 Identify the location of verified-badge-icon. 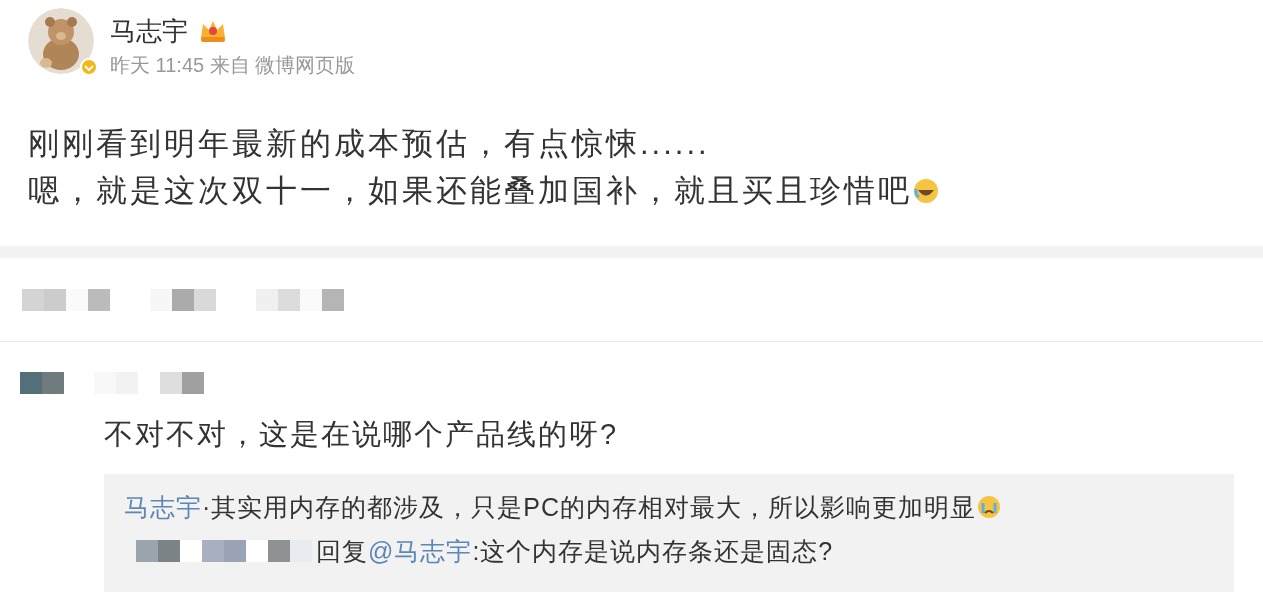
(89, 67).